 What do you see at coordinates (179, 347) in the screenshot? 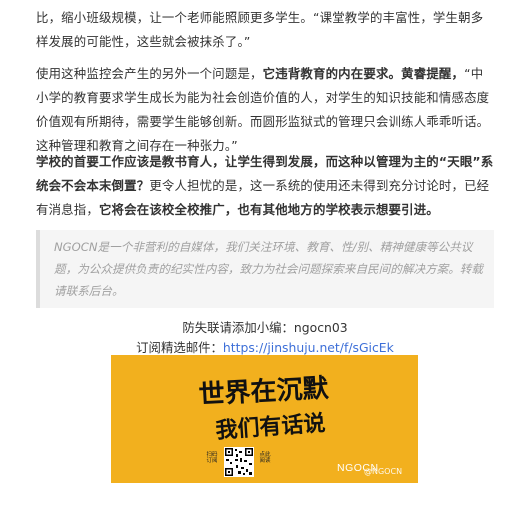
I see `subscribe-label: 订阅精选邮件：` at bounding box center [179, 347].